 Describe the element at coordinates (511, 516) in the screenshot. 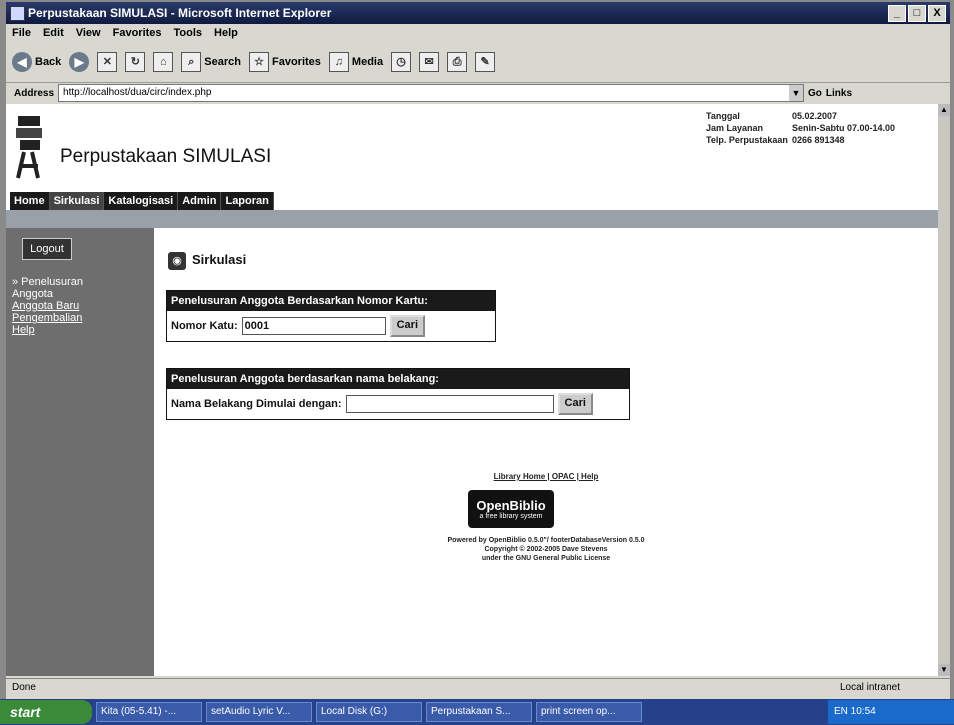

I see `openbiblio-logo-subtitle: a free library system` at that location.